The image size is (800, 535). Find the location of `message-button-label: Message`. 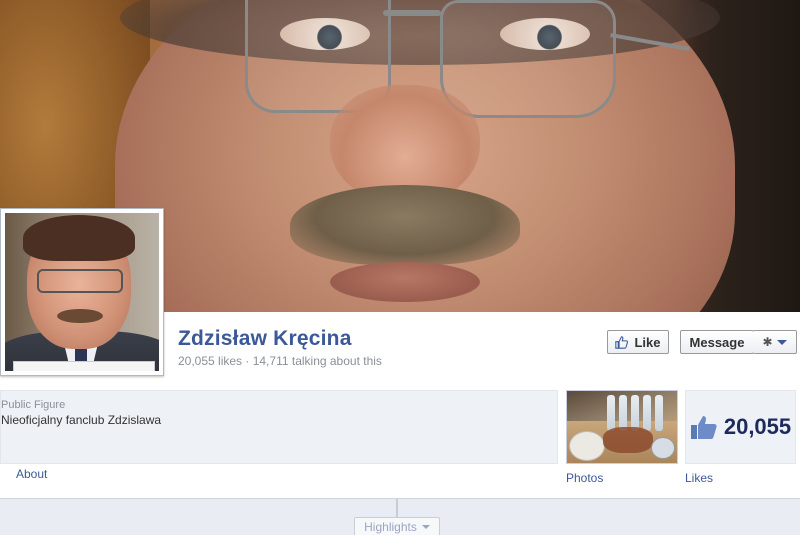

message-button-label: Message is located at coordinates (717, 342).